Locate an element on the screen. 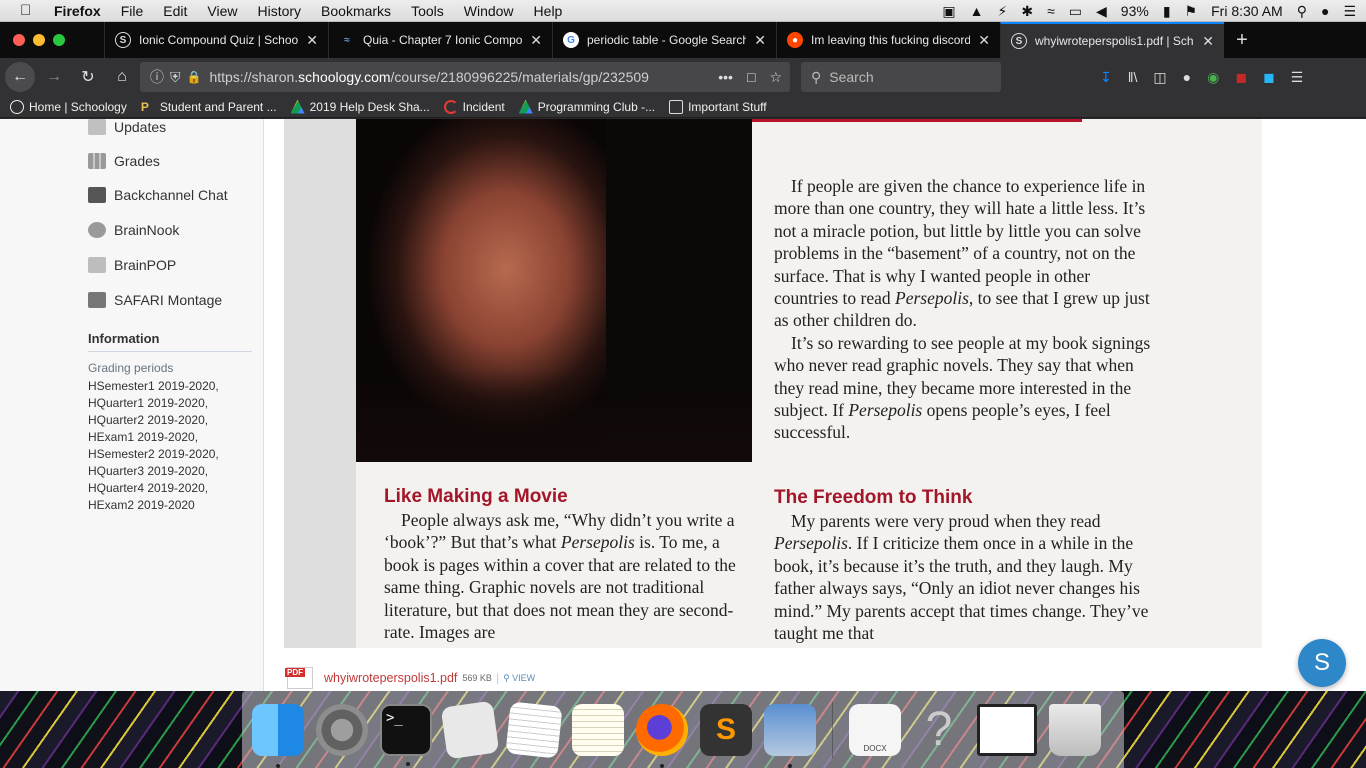 The width and height of the screenshot is (1366, 768). page-actions-icon: ••• is located at coordinates (725, 77).